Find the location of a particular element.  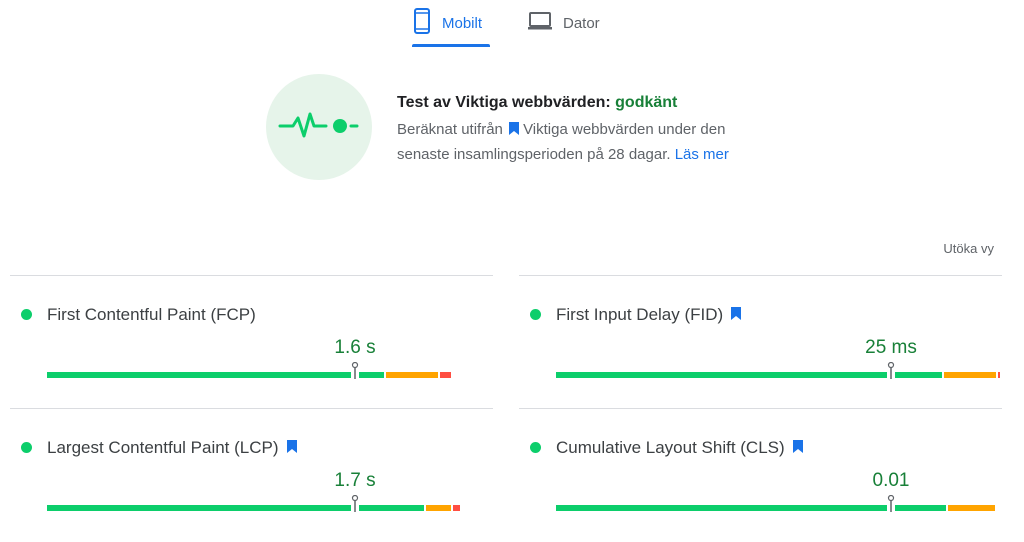

learn-more-link: Läs mer is located at coordinates (702, 154).